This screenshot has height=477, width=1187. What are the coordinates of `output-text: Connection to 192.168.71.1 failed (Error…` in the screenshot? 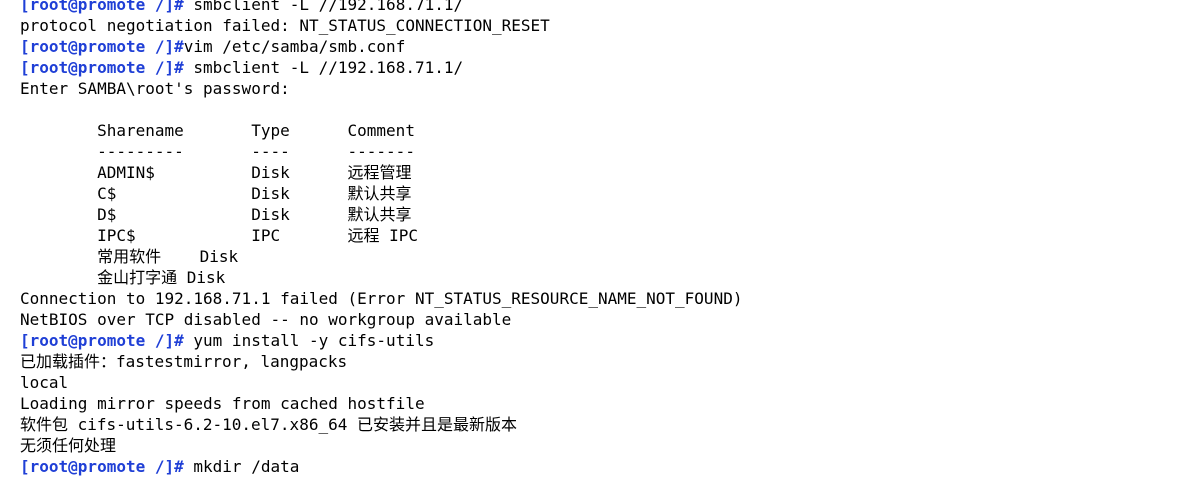 It's located at (381, 298).